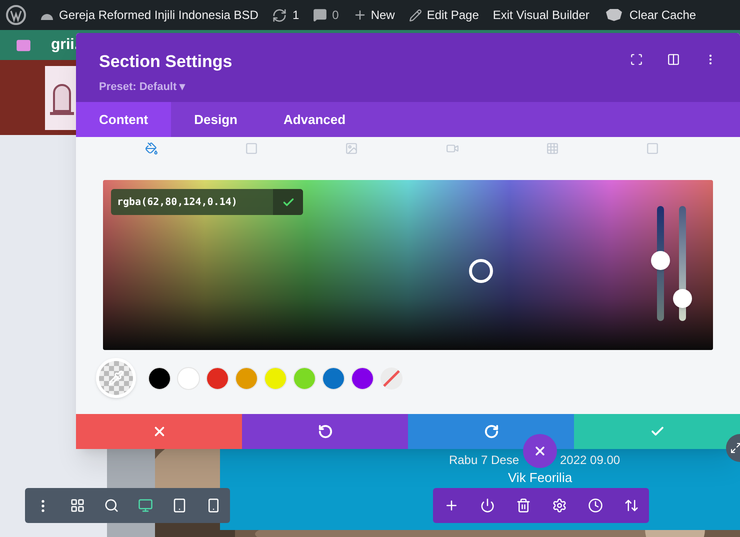 This screenshot has height=537, width=740. I want to click on settings-tab: Content, so click(124, 119).